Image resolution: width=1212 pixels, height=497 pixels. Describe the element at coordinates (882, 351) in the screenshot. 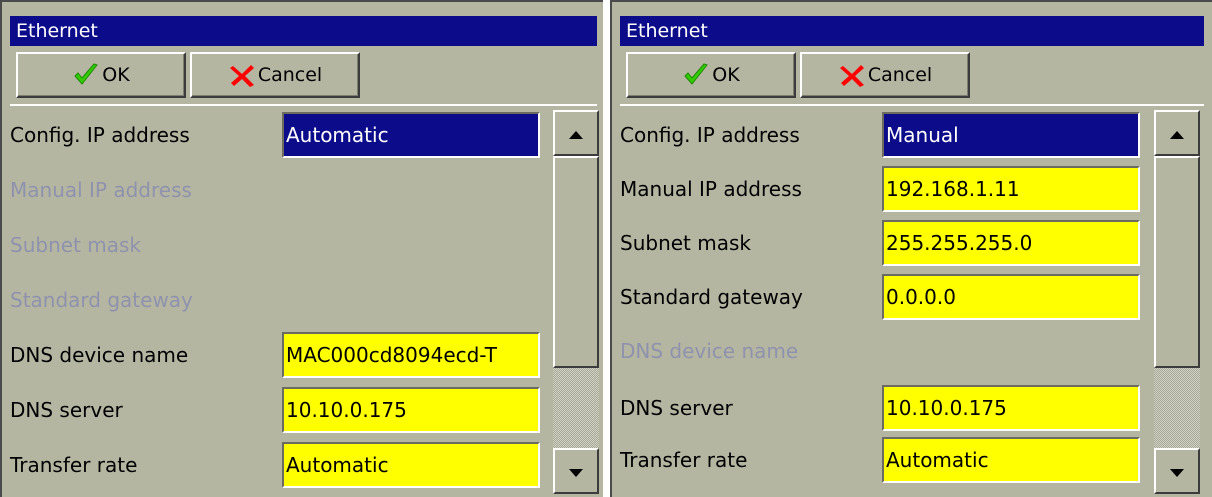

I see `row-dns-device-name: DNS device name` at that location.